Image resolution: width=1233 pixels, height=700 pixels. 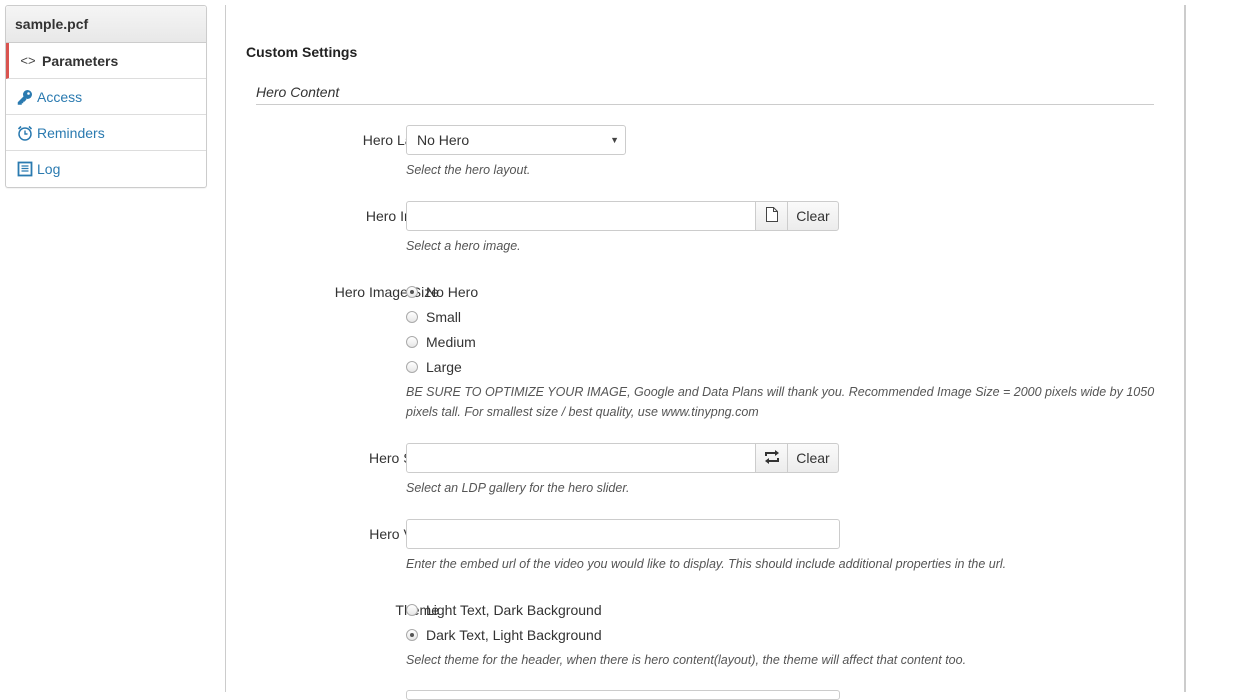 What do you see at coordinates (444, 367) in the screenshot?
I see `radio-label: Large` at bounding box center [444, 367].